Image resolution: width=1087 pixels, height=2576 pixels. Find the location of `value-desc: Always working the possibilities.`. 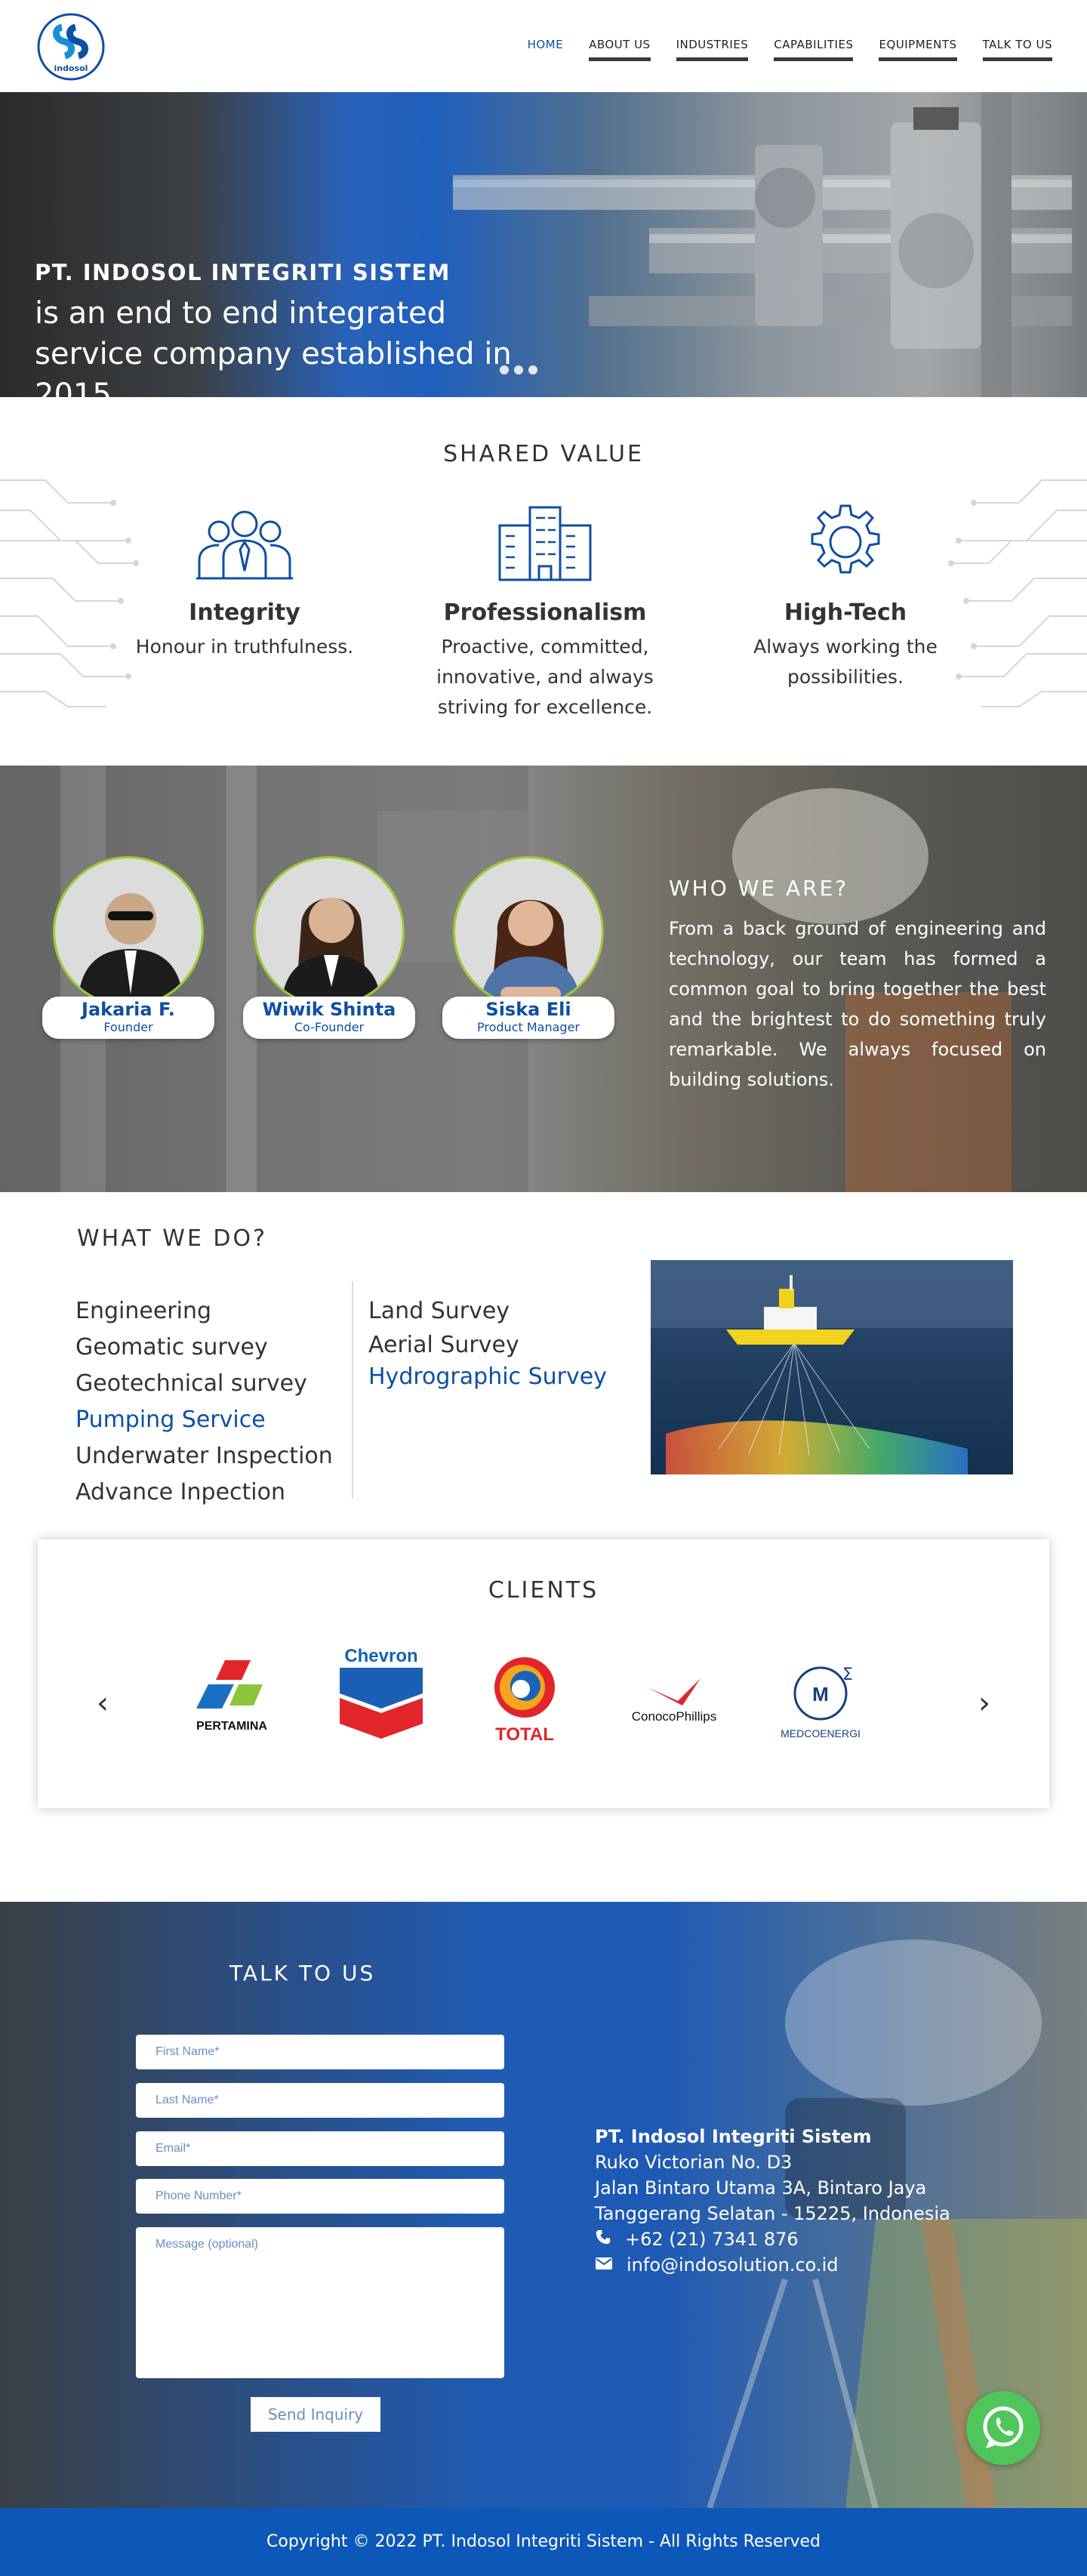

value-desc: Always working the possibilities. is located at coordinates (845, 662).